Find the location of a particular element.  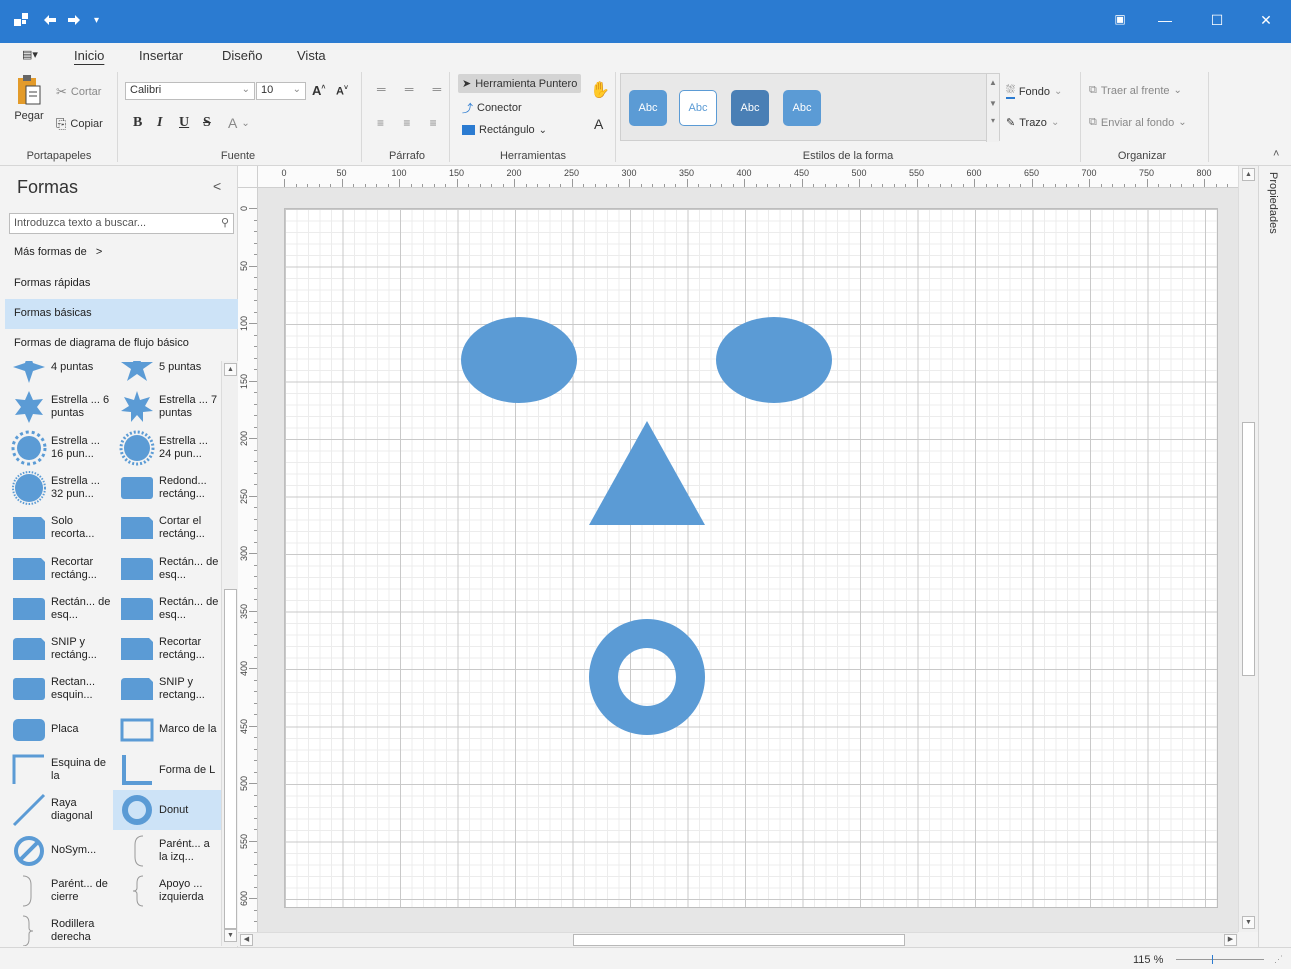

shape-item: Marco de la is located at coordinates (167, 730).